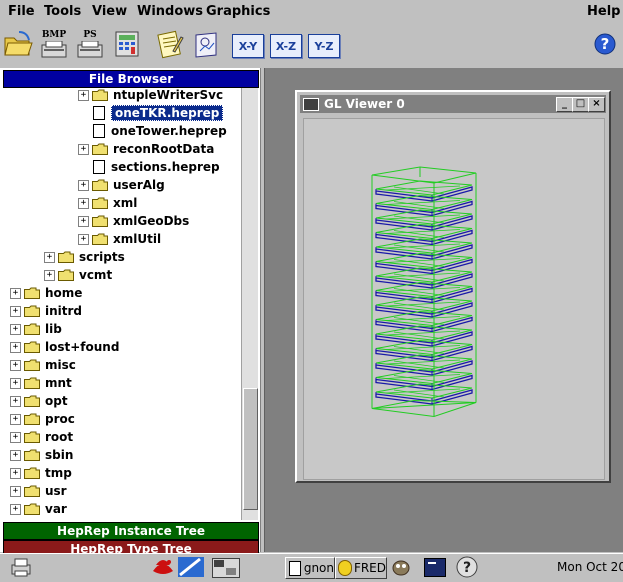 This screenshot has width=623, height=582. Describe the element at coordinates (324, 46) in the screenshot. I see `yz-view-button: Y-Z` at that location.